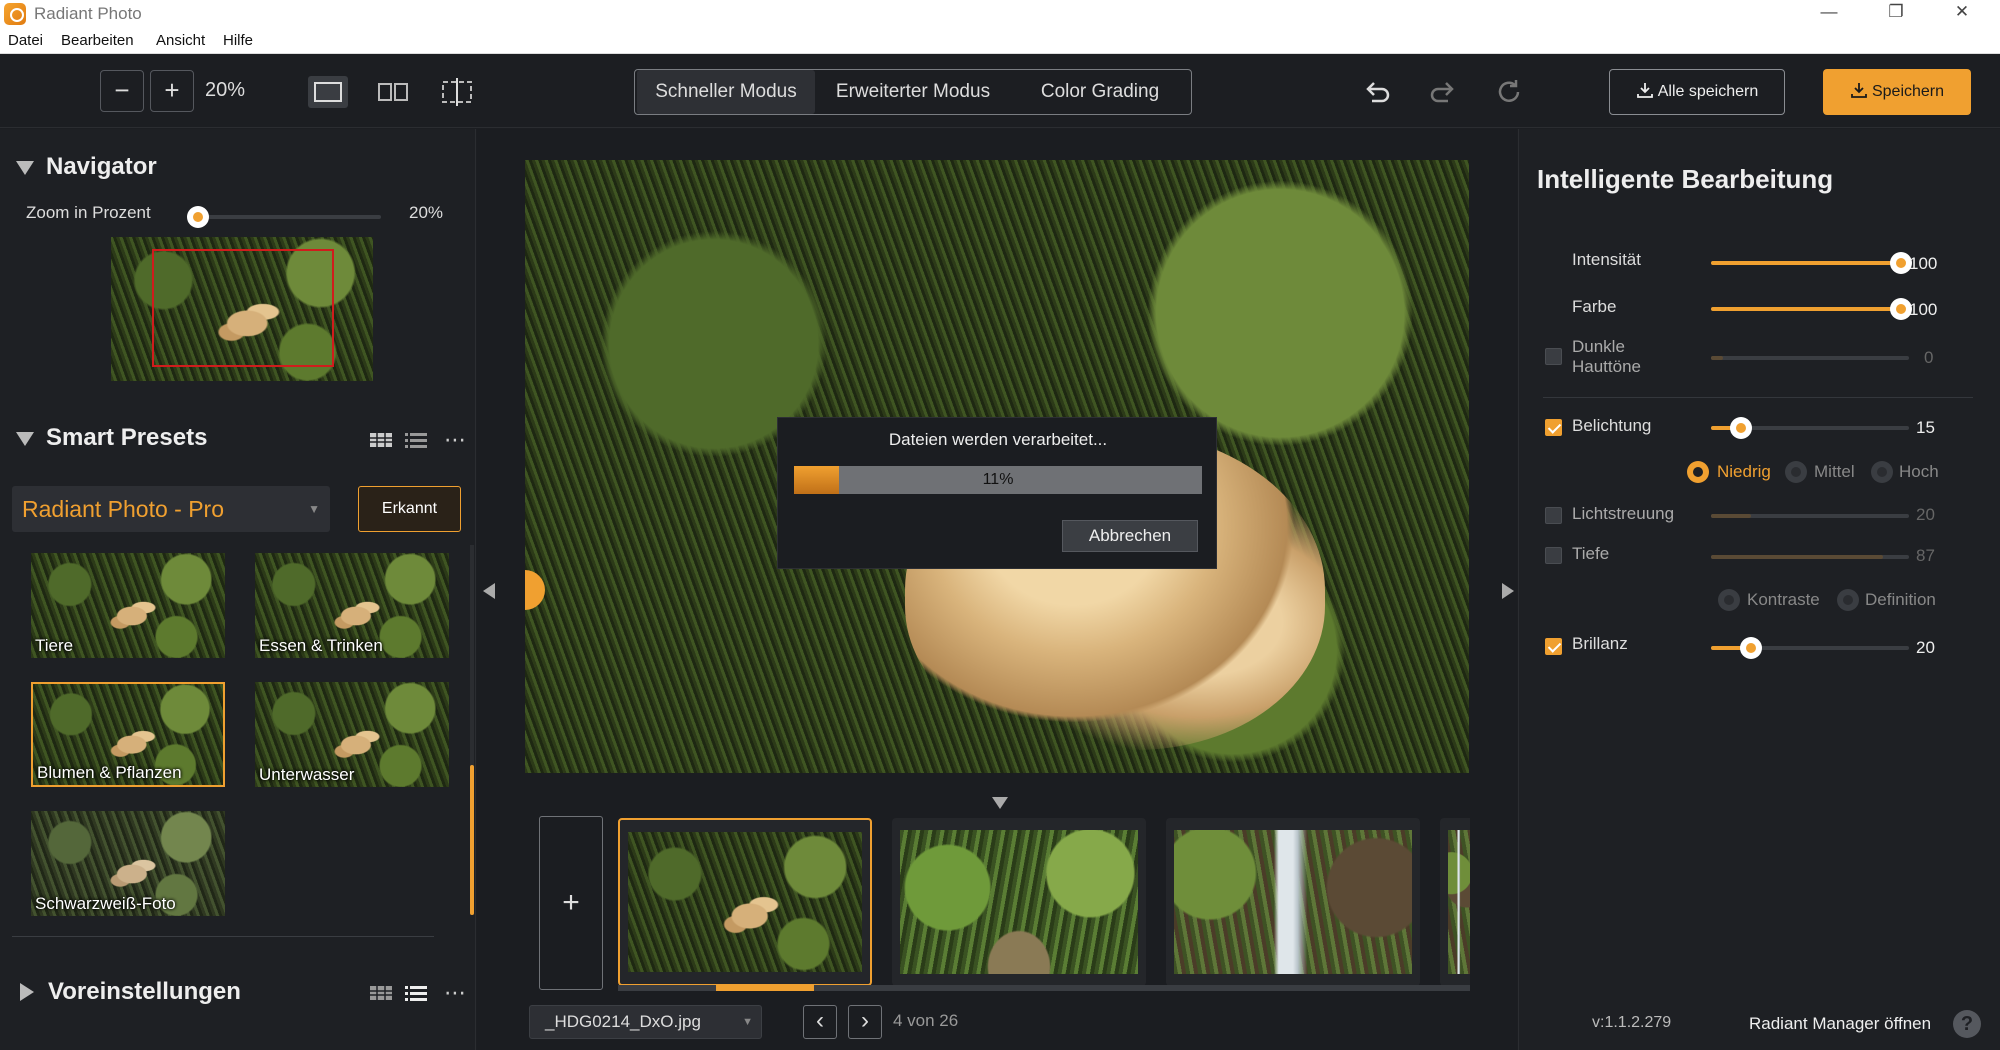  Describe the element at coordinates (1717, 358) in the screenshot. I see `dark-skin-tones-slider-fill` at that location.